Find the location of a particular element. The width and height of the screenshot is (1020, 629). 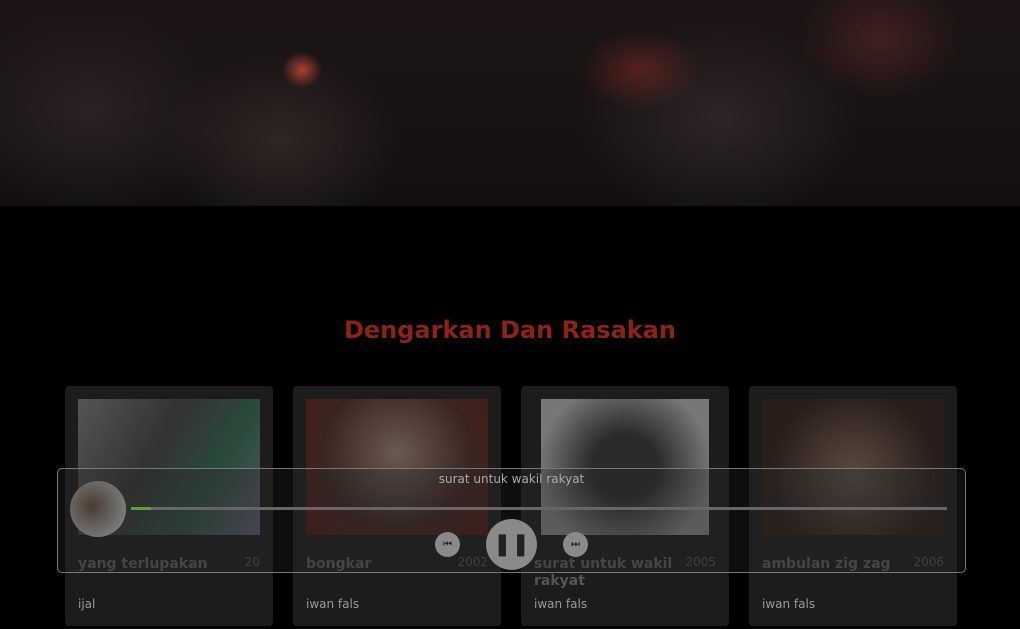

progress-bar is located at coordinates (539, 508).